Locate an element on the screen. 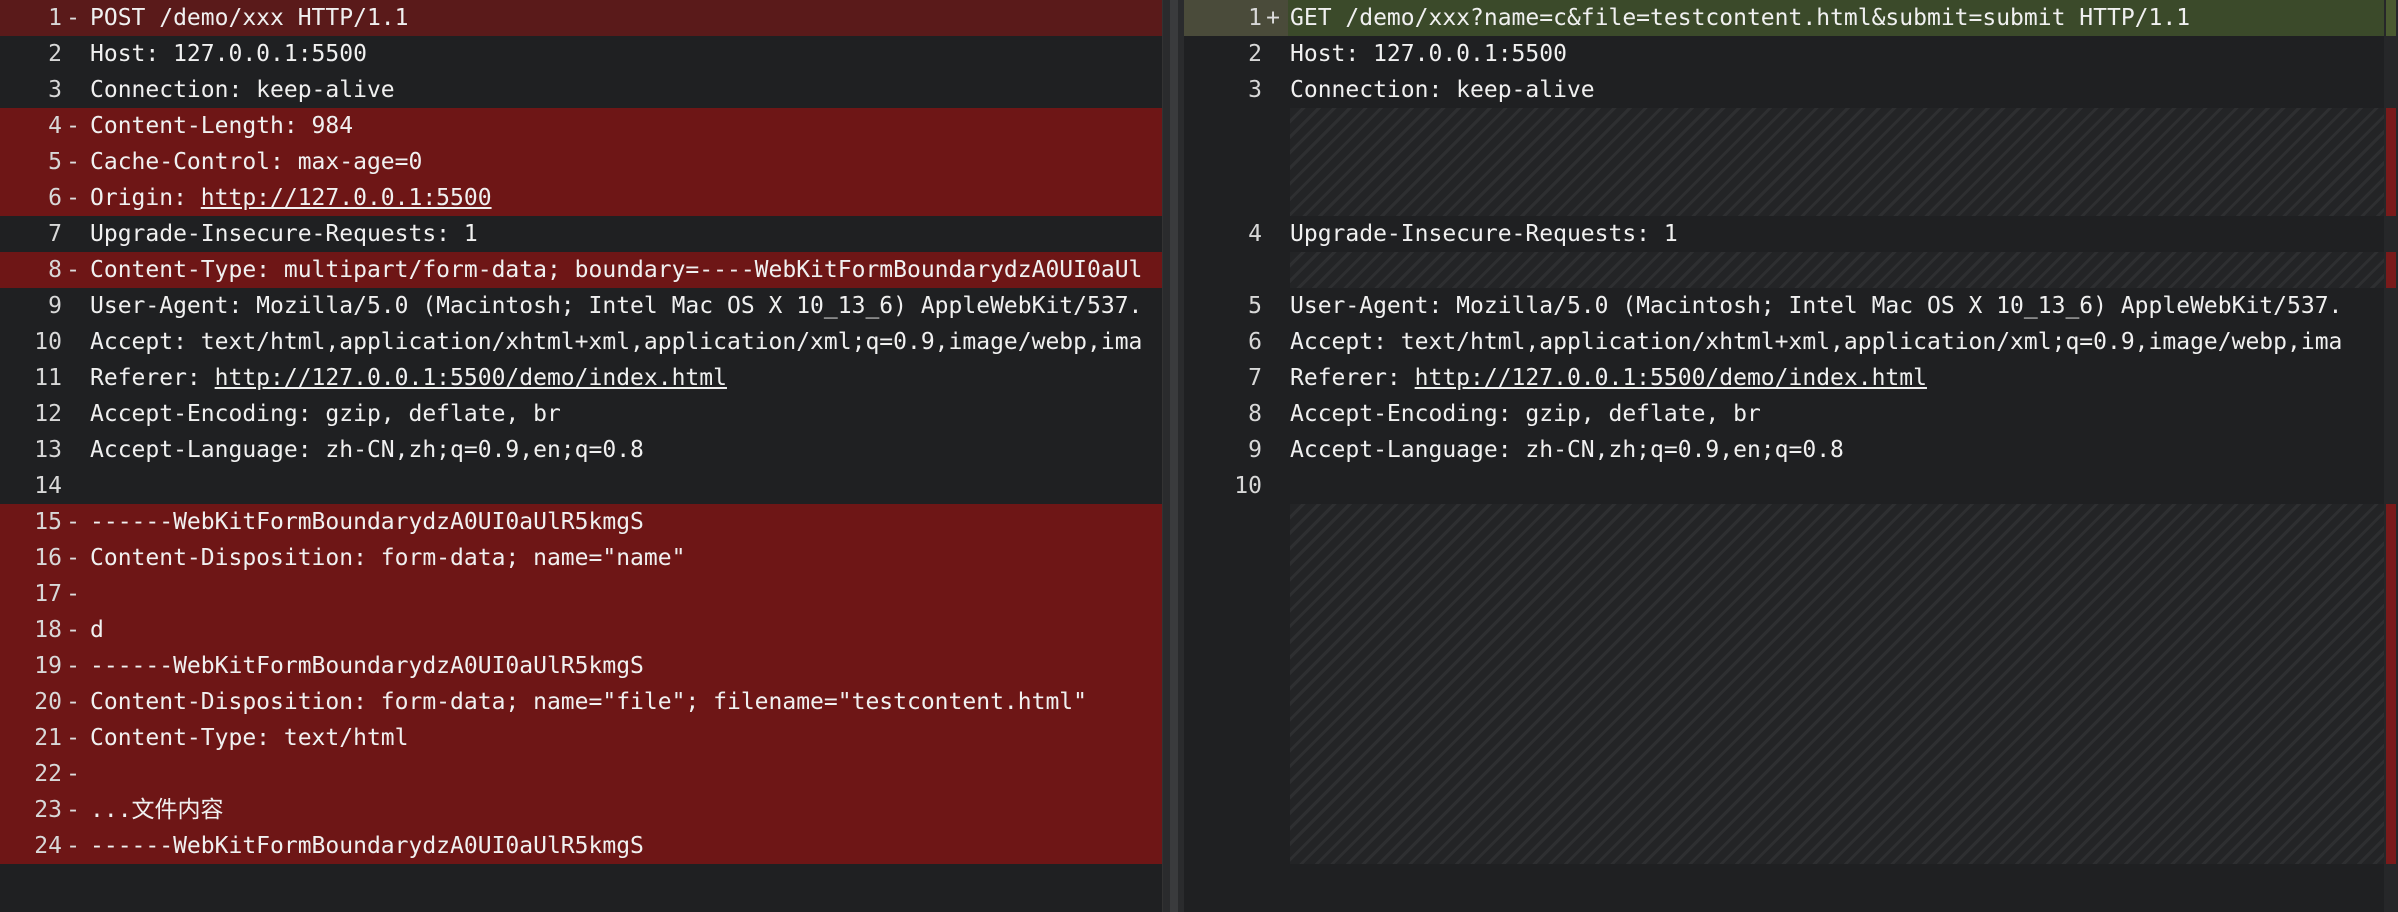 The height and width of the screenshot is (912, 2398). gutter: 12 is located at coordinates (44, 414).